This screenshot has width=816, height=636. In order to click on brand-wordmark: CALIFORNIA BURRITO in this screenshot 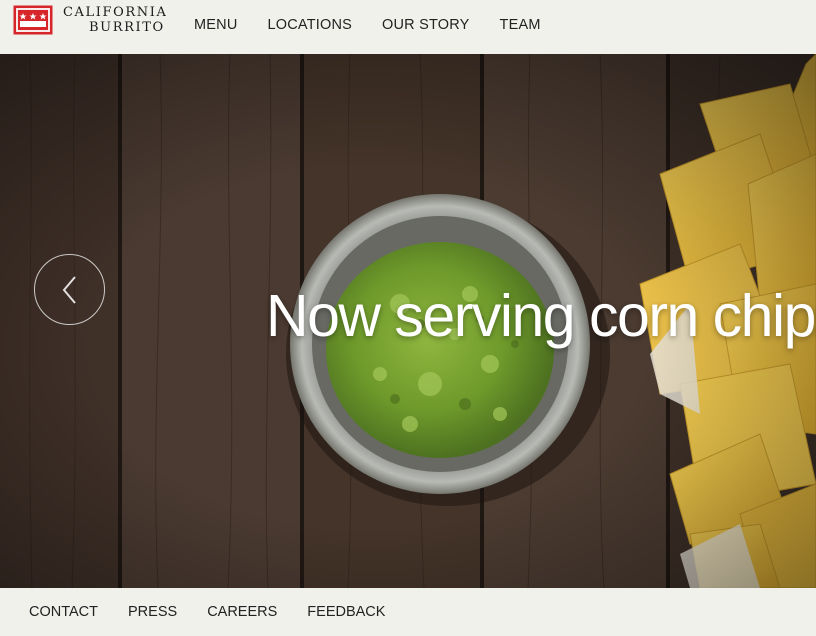, I will do `click(118, 20)`.